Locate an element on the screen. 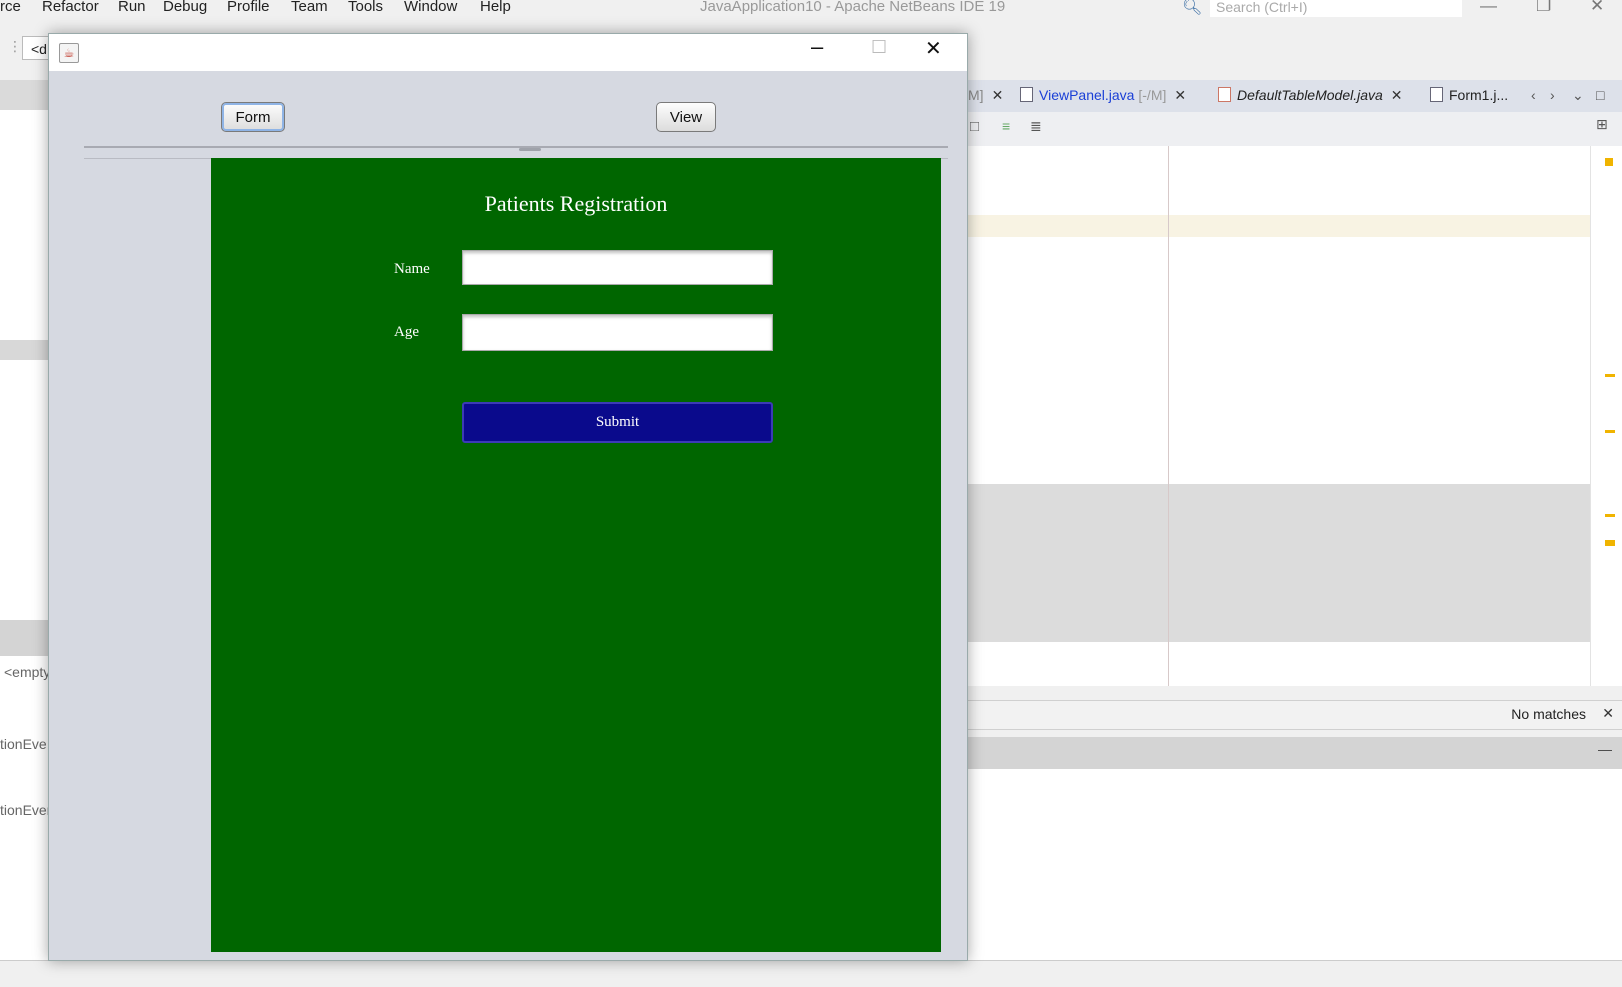  name-field is located at coordinates (617, 267).